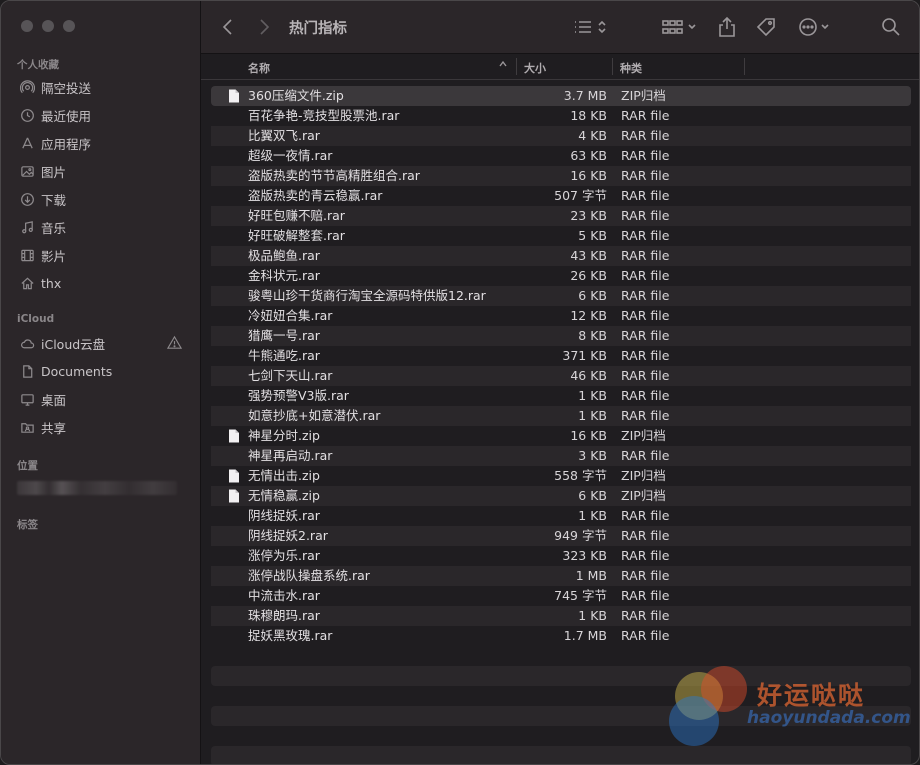  Describe the element at coordinates (561, 416) in the screenshot. I see `file-row: 如意抄底+如意潜伏.rar 1 KB RAR file` at that location.